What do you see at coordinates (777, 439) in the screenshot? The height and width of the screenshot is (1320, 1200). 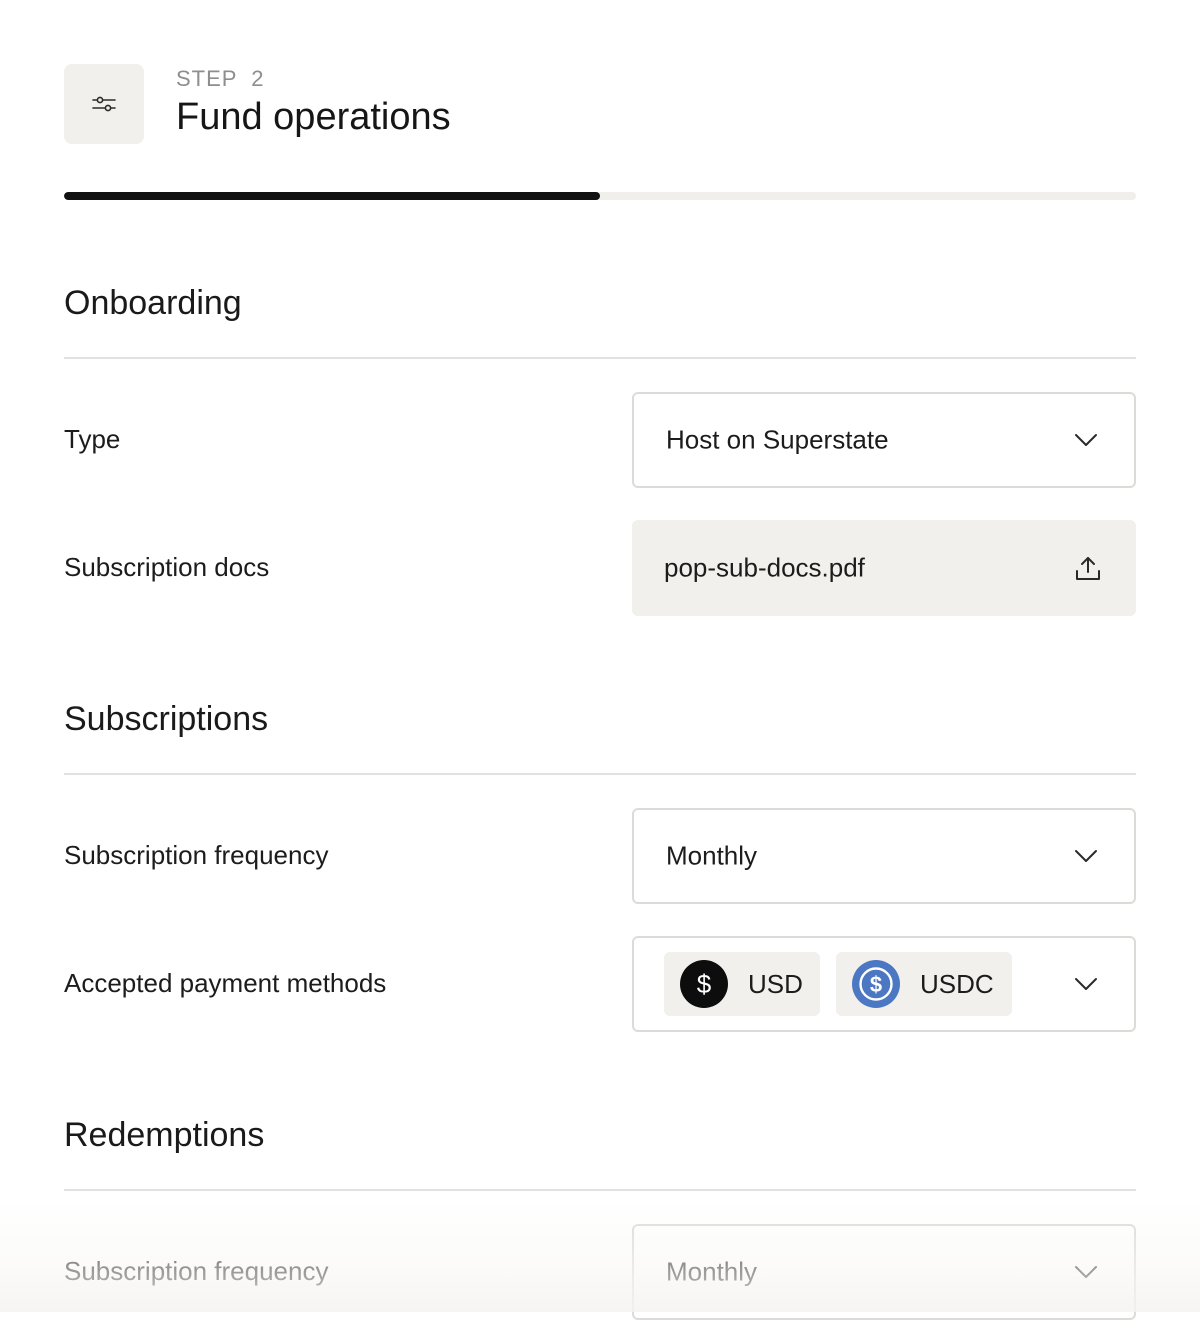 I see `type-select-value: Host on Superstate` at bounding box center [777, 439].